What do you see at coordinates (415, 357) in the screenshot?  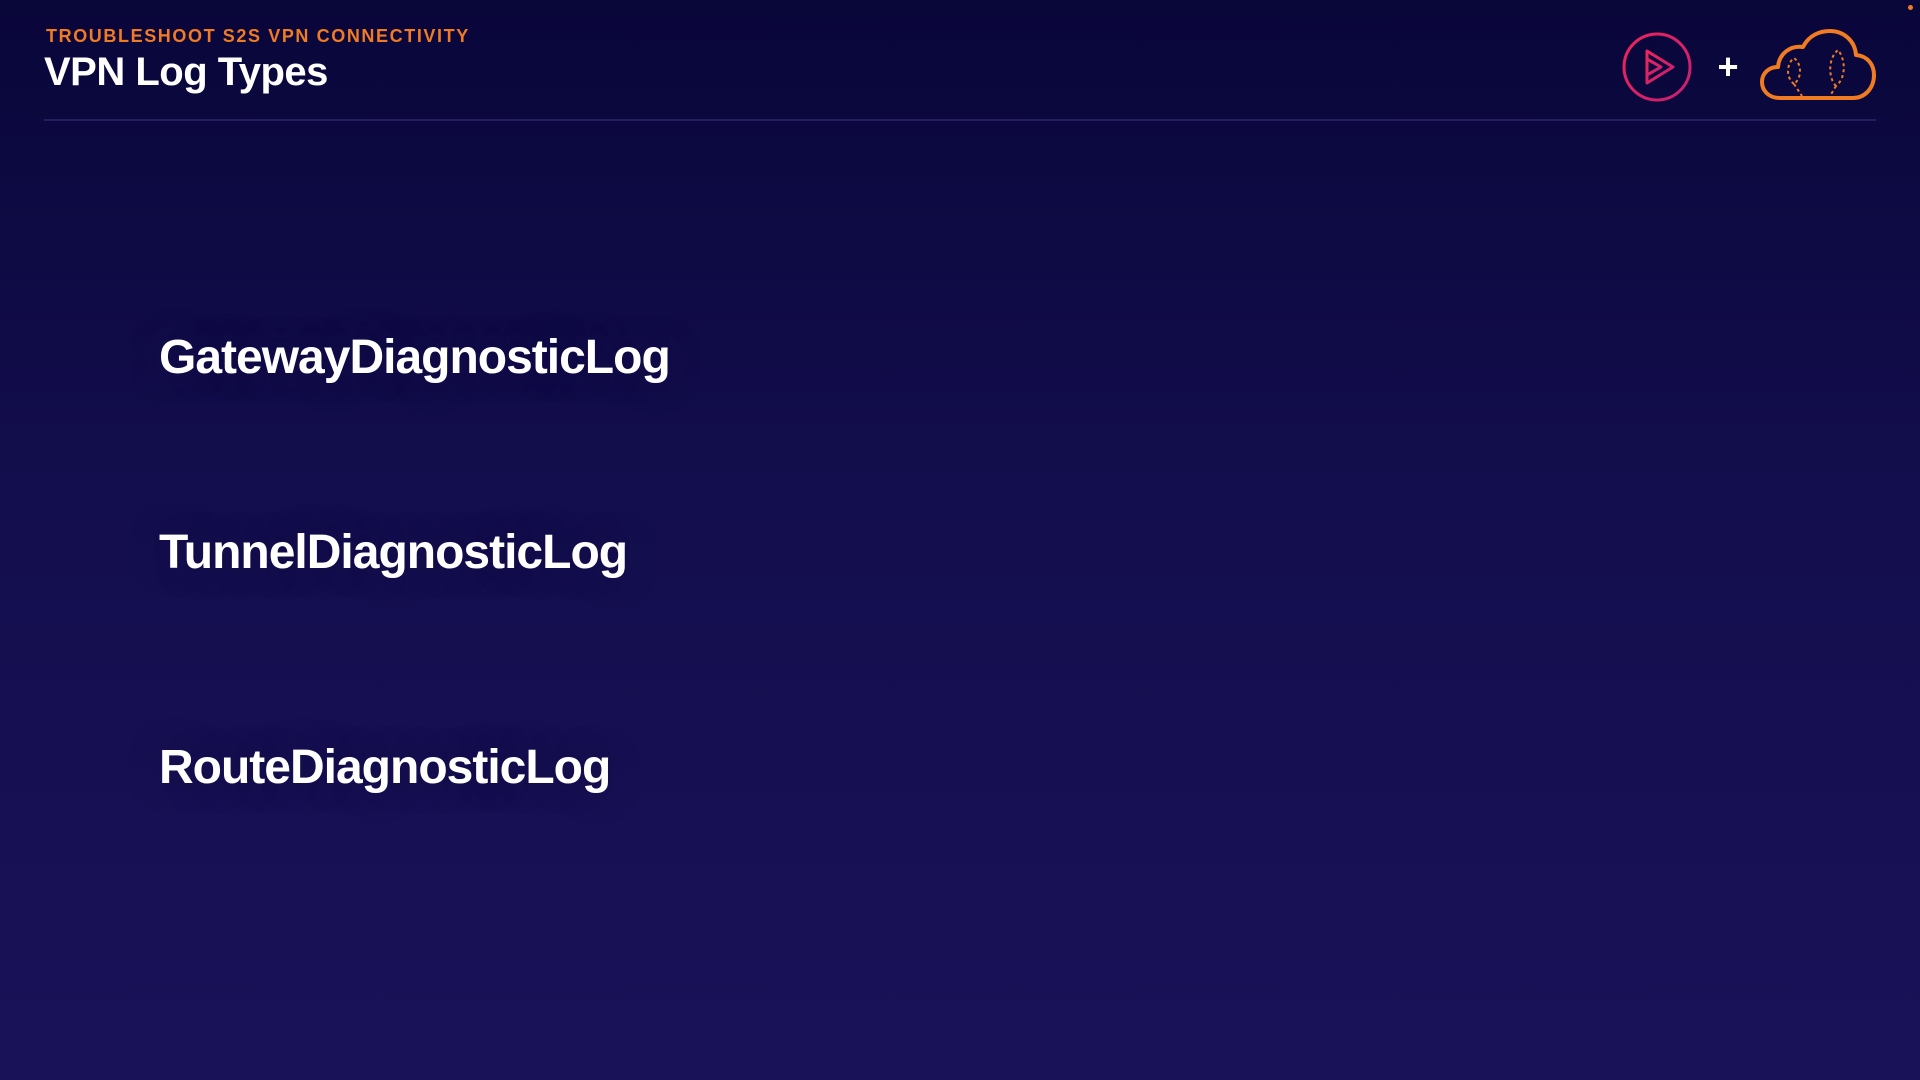 I see `log-type-gateway: GatewayDiagnosticLog` at bounding box center [415, 357].